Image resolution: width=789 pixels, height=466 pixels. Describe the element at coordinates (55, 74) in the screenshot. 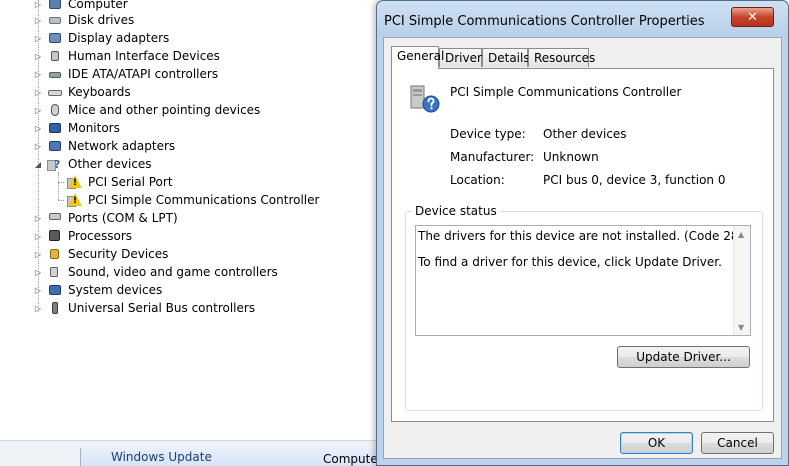

I see `ide-controller-icon` at that location.